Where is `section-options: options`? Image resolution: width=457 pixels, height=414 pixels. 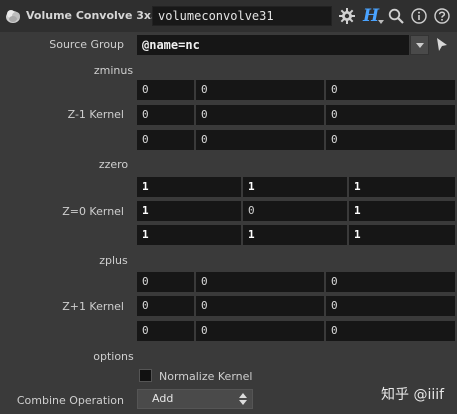 section-options: options is located at coordinates (113, 356).